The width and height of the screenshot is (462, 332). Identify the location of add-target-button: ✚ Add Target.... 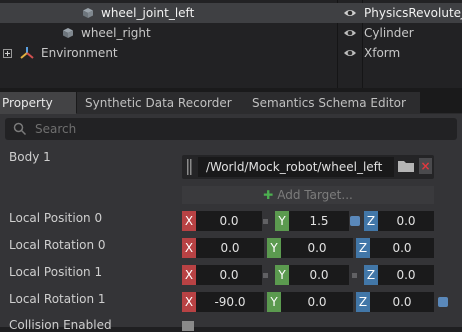
(308, 195).